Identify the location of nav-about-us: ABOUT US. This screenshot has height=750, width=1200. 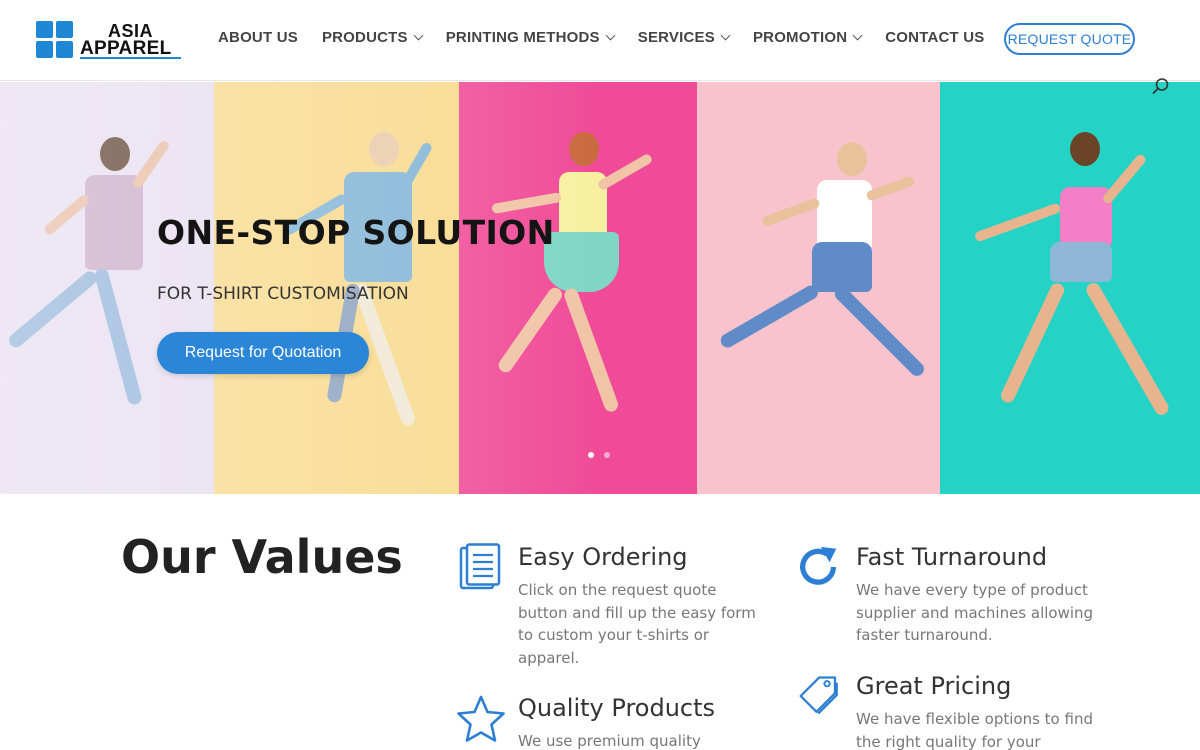
(258, 37).